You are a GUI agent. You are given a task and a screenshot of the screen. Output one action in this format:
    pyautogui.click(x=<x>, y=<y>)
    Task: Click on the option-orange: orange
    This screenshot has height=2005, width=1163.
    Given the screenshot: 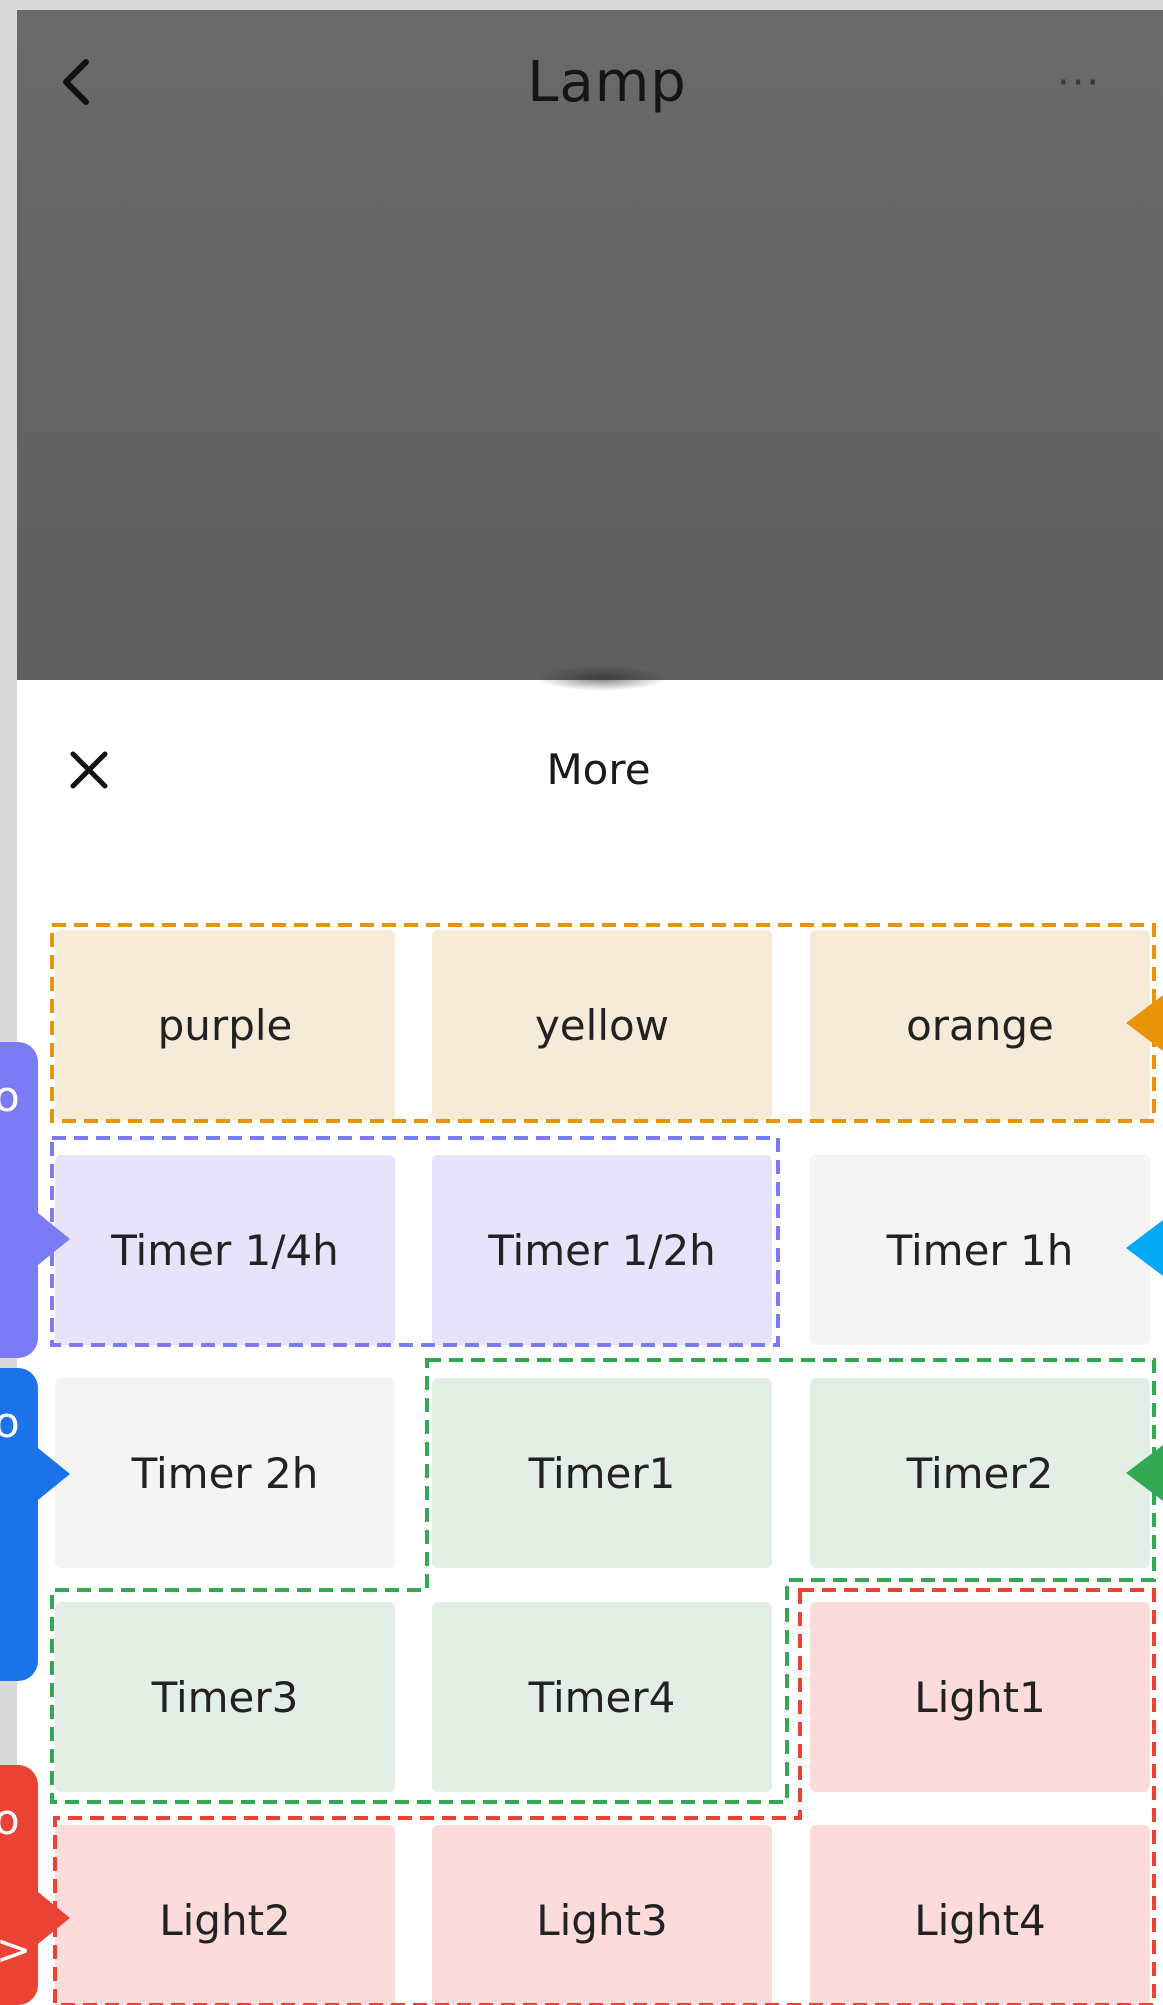 What is the action you would take?
    pyautogui.click(x=980, y=1025)
    